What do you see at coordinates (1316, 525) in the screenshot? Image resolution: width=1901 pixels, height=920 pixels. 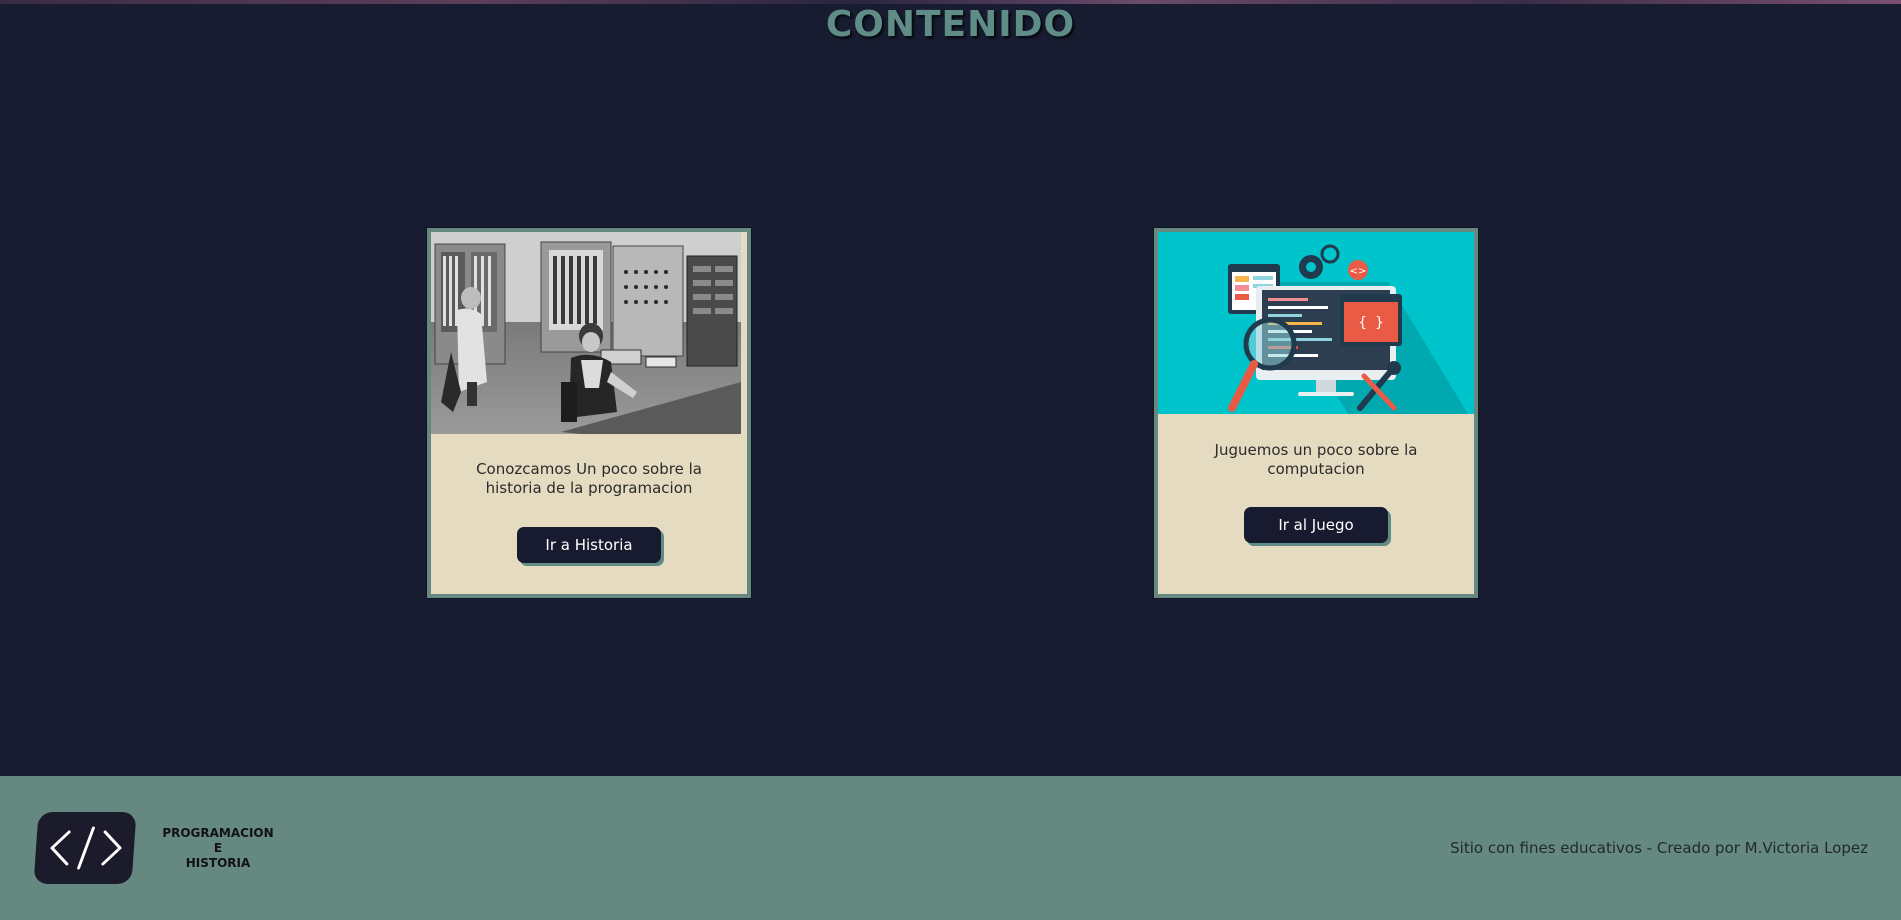 I see `go-to-game-button: Ir al Juego` at bounding box center [1316, 525].